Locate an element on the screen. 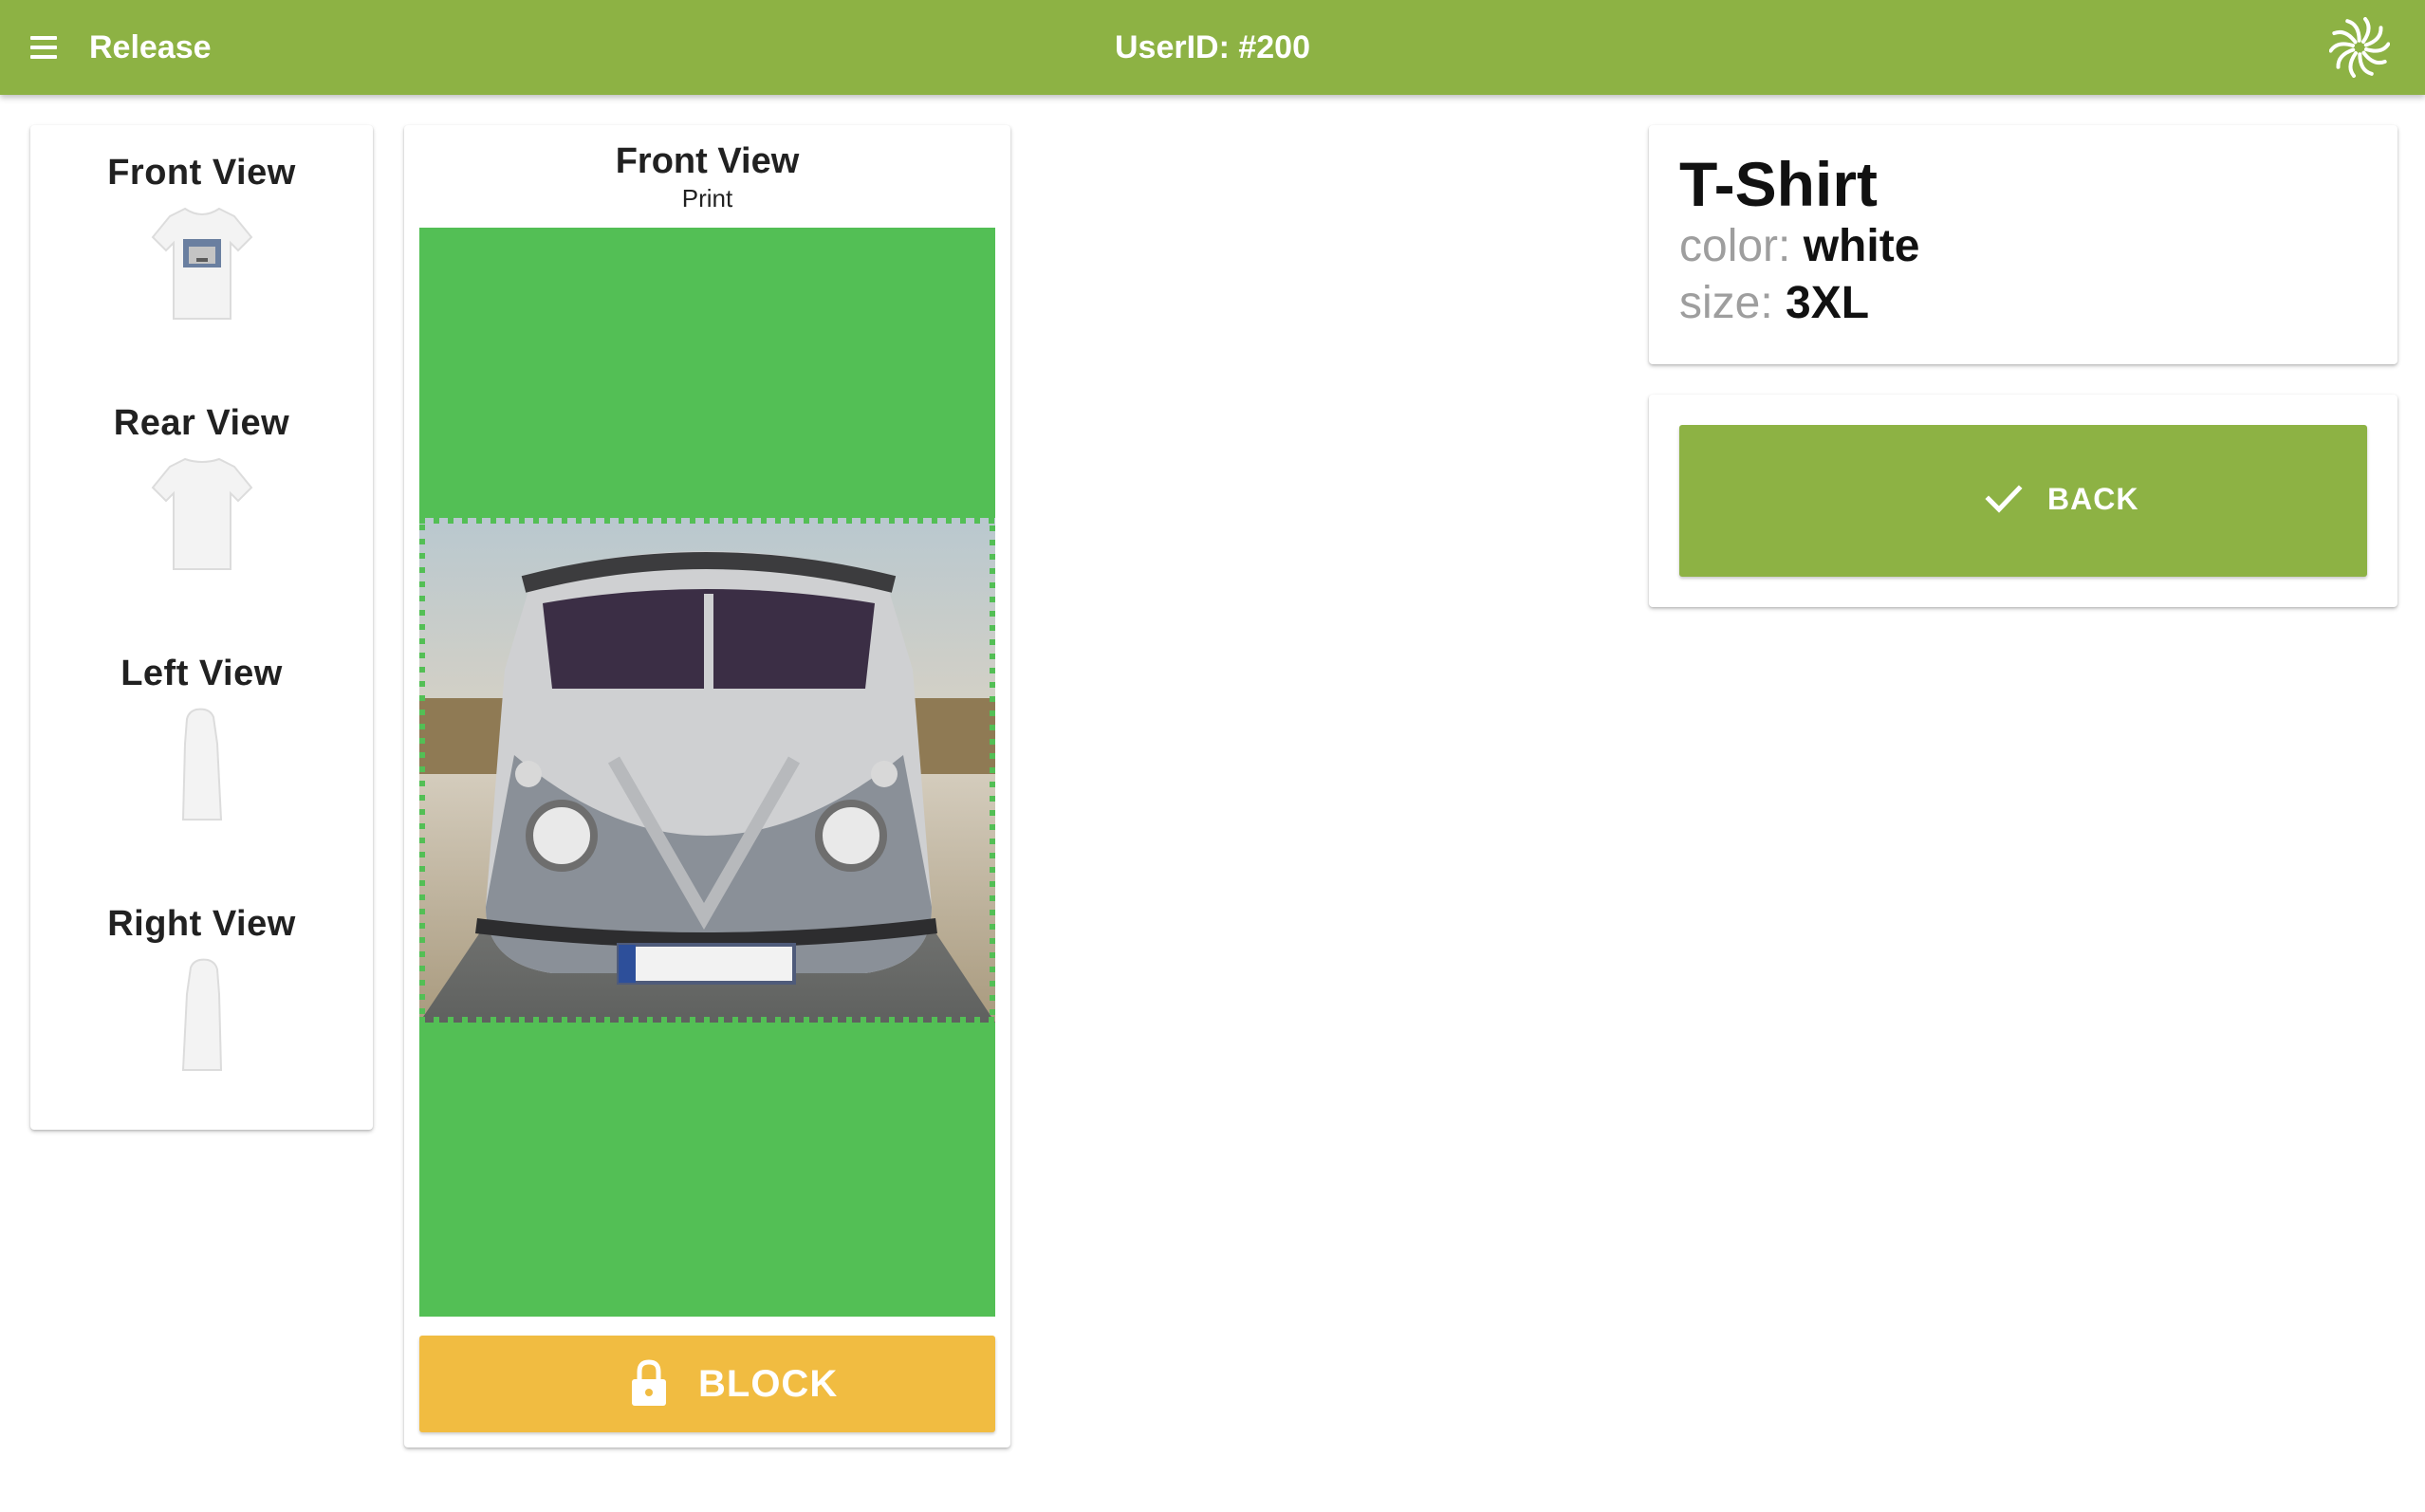  tshirt-right-thumbnail is located at coordinates (201, 1014).